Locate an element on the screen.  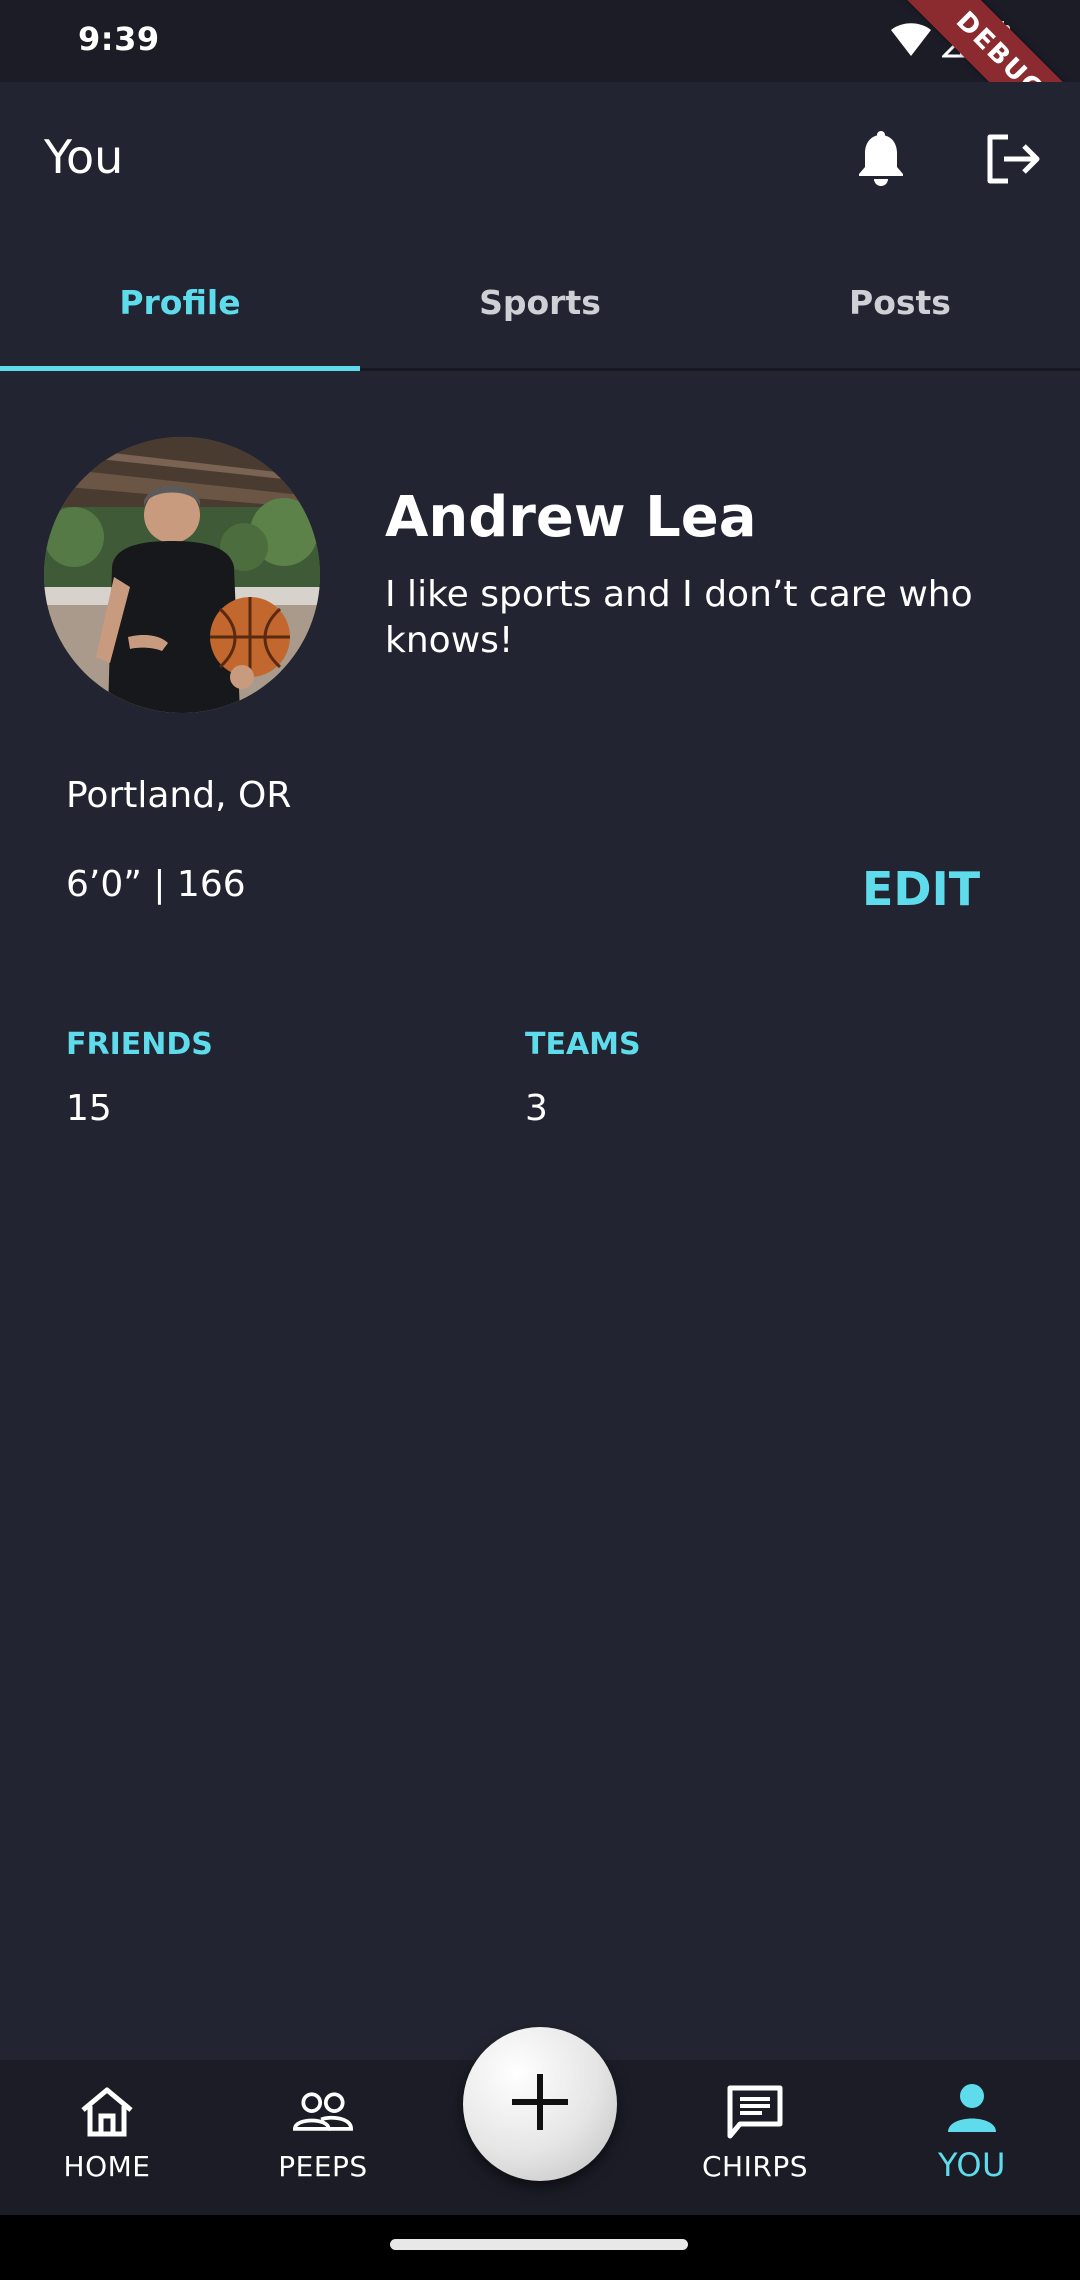
bell-icon is located at coordinates (881, 161).